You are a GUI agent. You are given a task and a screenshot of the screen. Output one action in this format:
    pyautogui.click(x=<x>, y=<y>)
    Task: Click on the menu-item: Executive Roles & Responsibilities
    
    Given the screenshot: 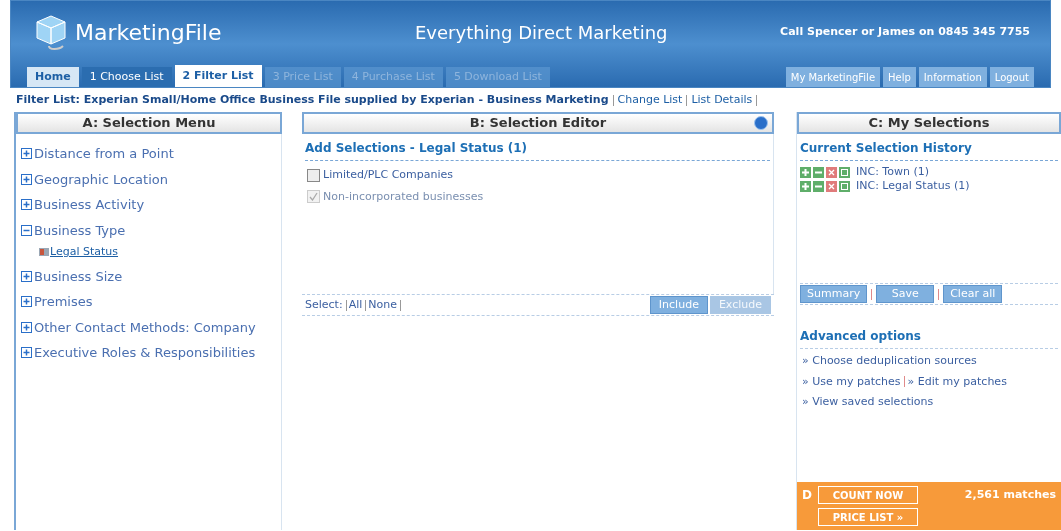 What is the action you would take?
    pyautogui.click(x=145, y=353)
    